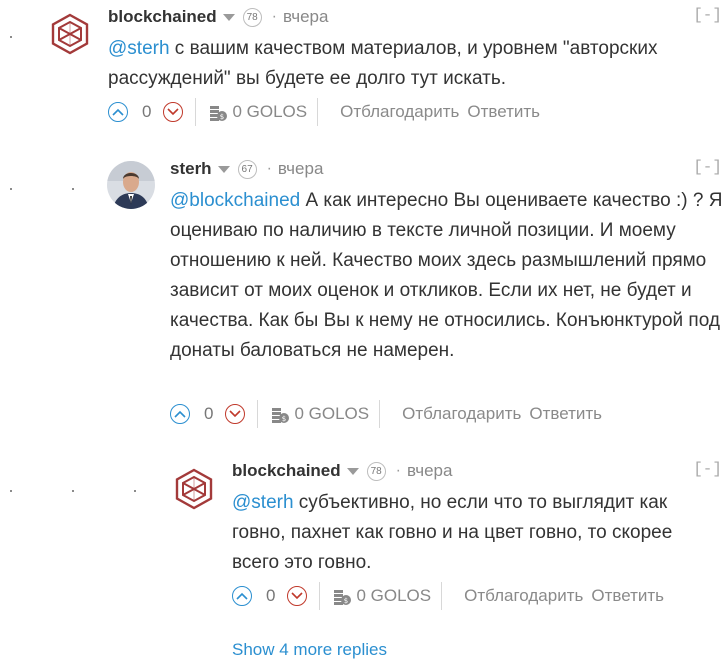 The image size is (724, 660). I want to click on comment-header: sterh 67 · вчера, so click(246, 169).